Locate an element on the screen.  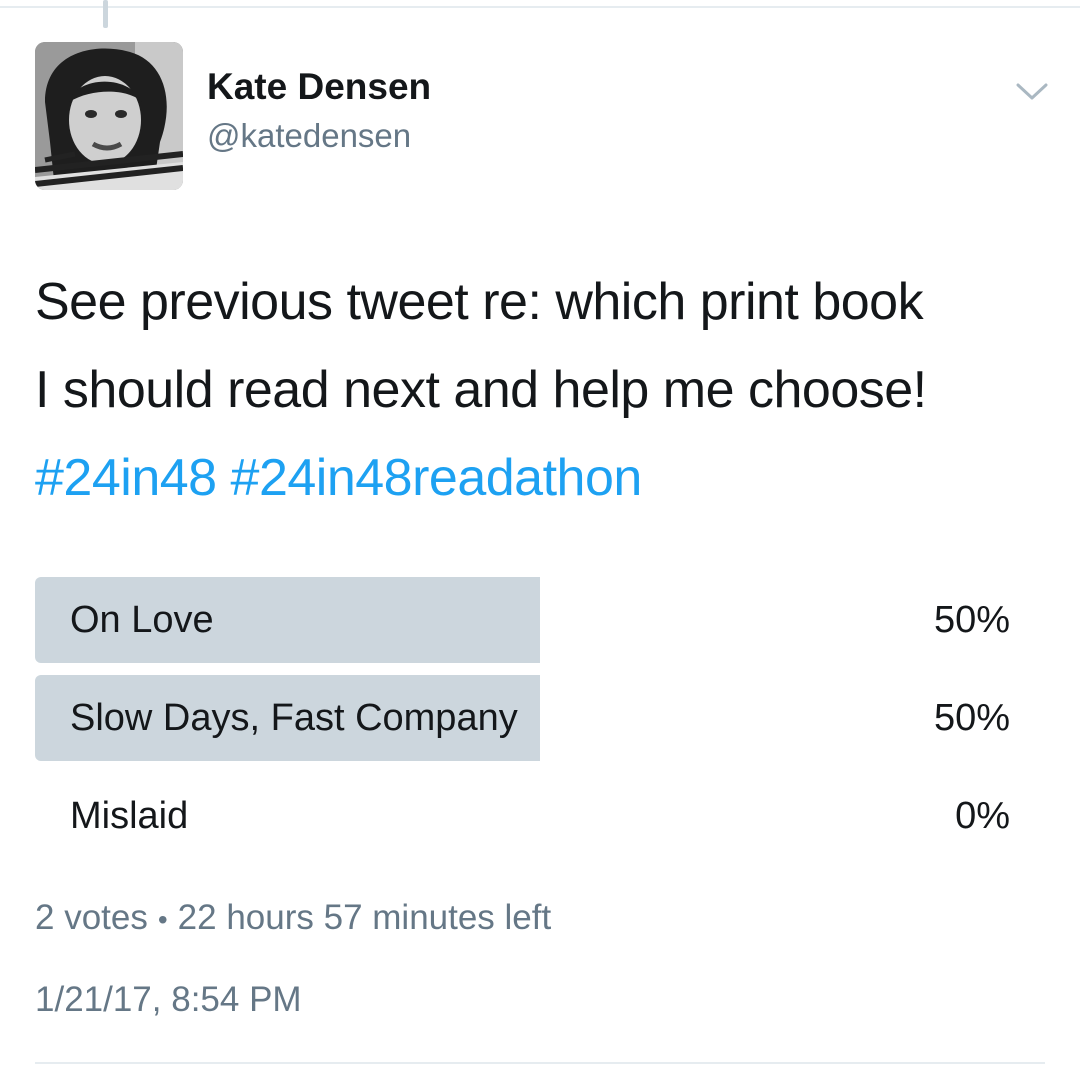
top-divider is located at coordinates (540, 7).